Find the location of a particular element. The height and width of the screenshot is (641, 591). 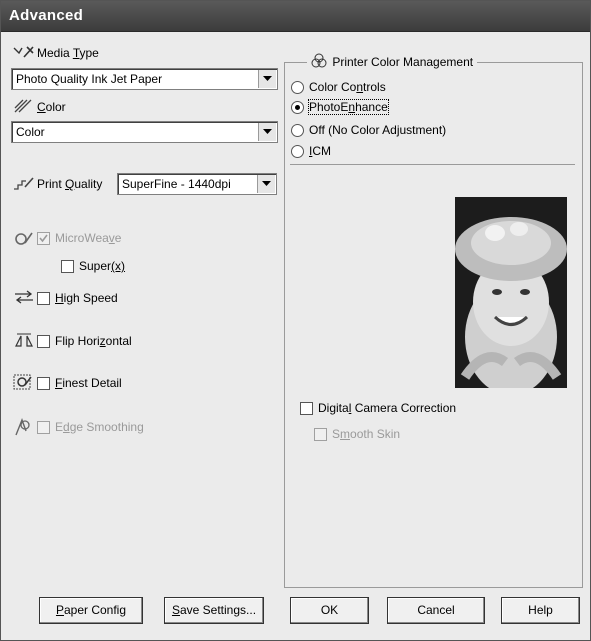

edge-smoothing-checkbox is located at coordinates (43, 427).